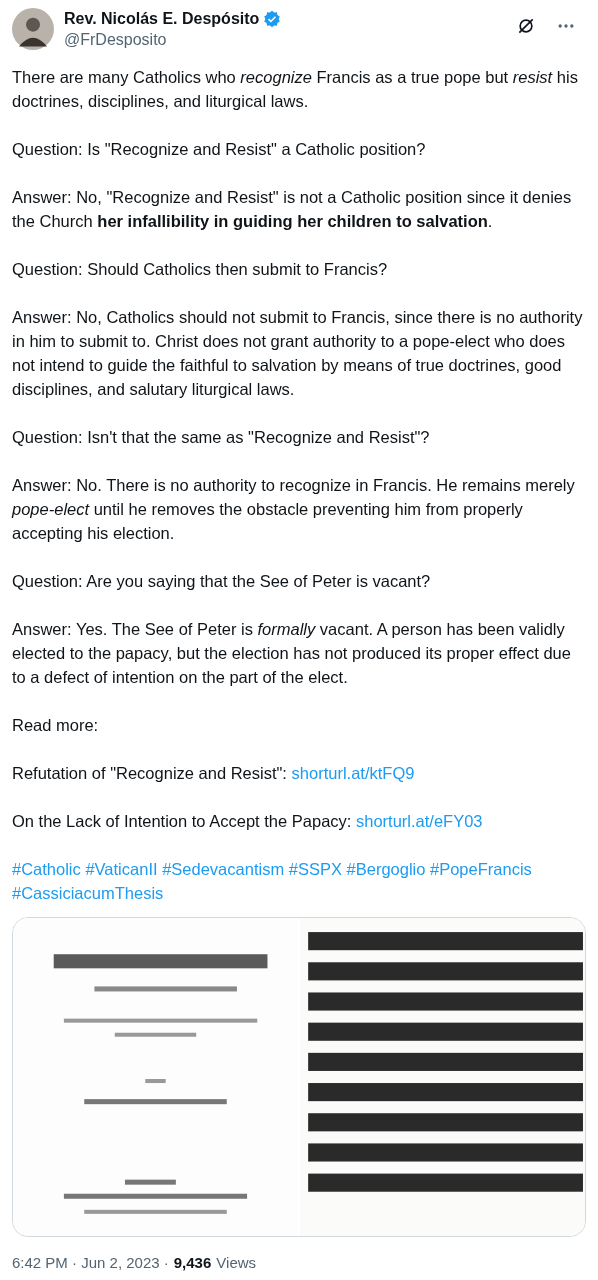  I want to click on tweet-paragraph: Answer: No. There is no authority to recognize in Francis. He remains merely pope-elect until he removes the obstacle preventing him from properly accepting his election., so click(294, 509).